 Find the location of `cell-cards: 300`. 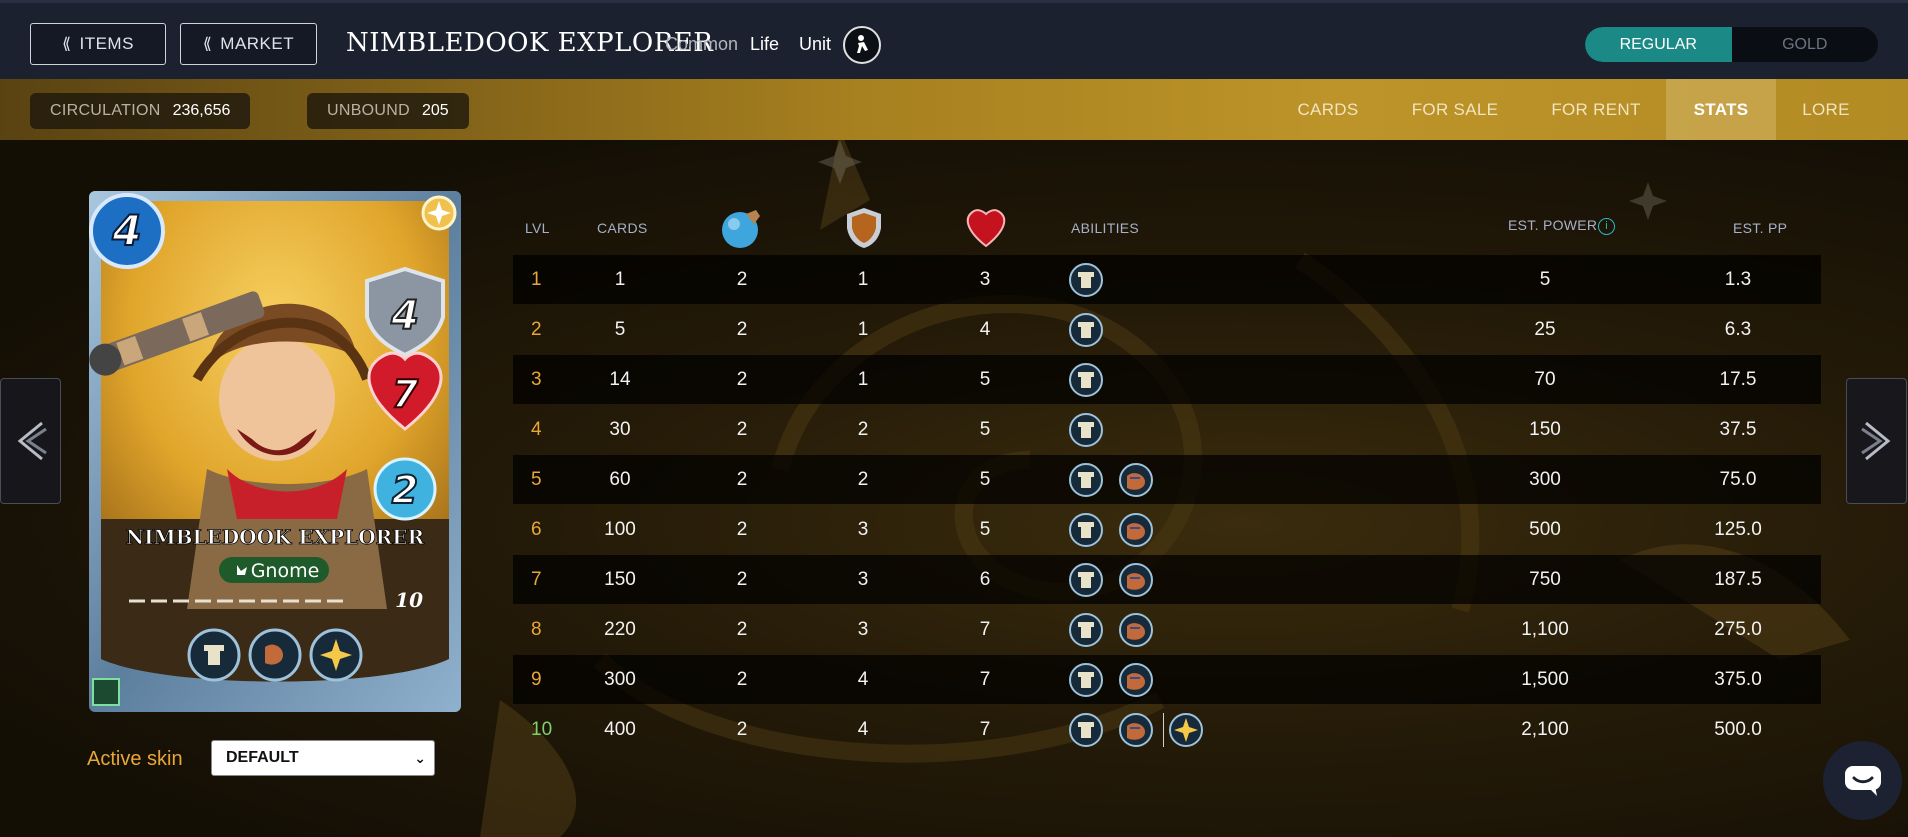

cell-cards: 300 is located at coordinates (620, 679).